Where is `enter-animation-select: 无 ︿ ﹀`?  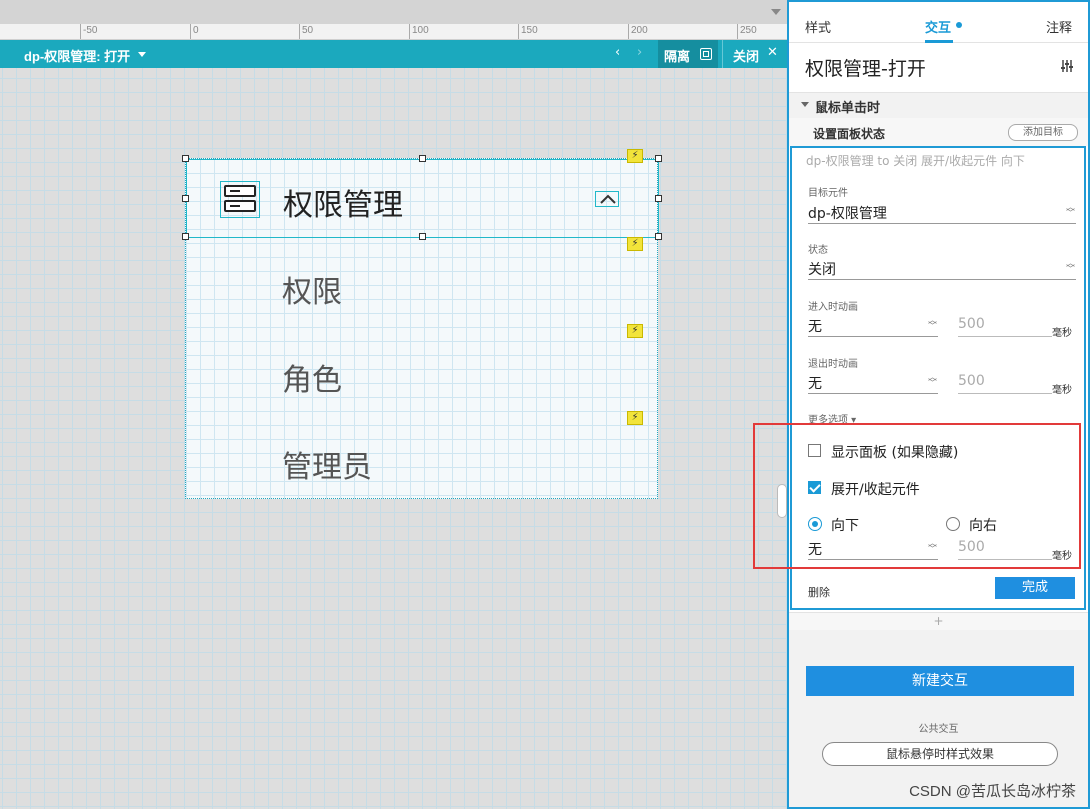
enter-animation-select: 无 ︿ ﹀ is located at coordinates (873, 325).